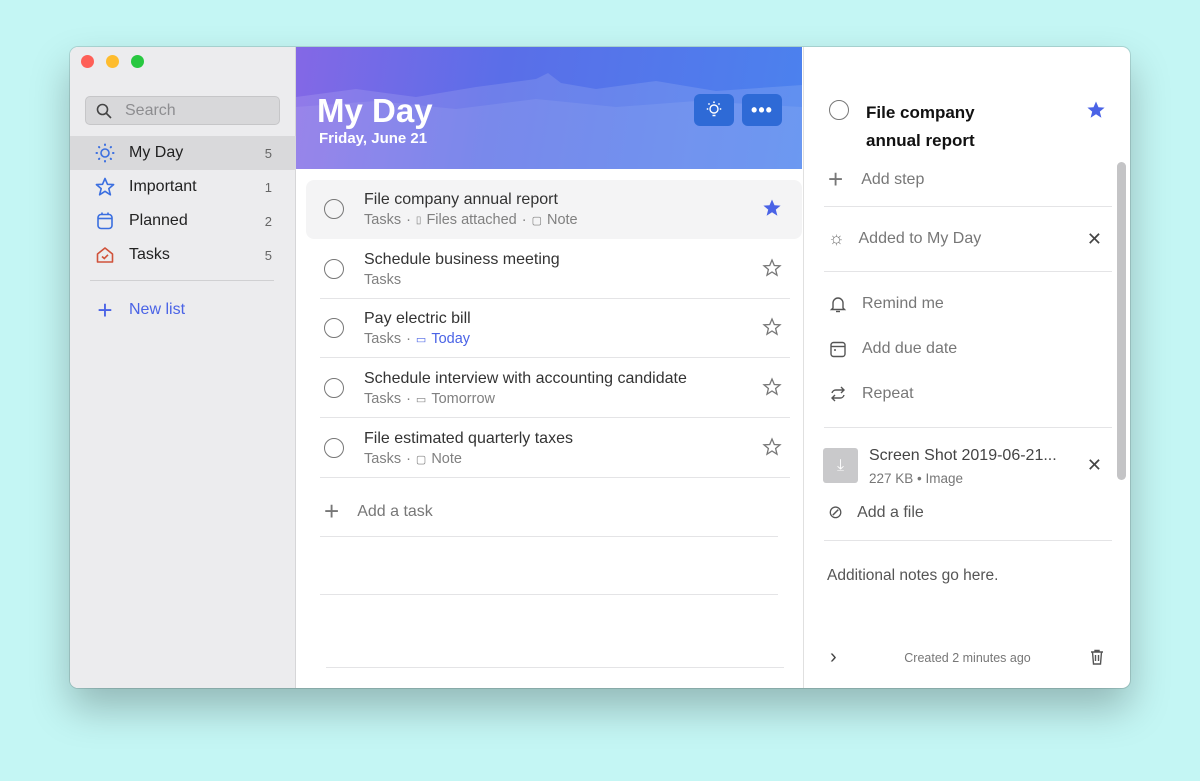  I want to click on file-meta: 227 KB • Image, so click(916, 478).